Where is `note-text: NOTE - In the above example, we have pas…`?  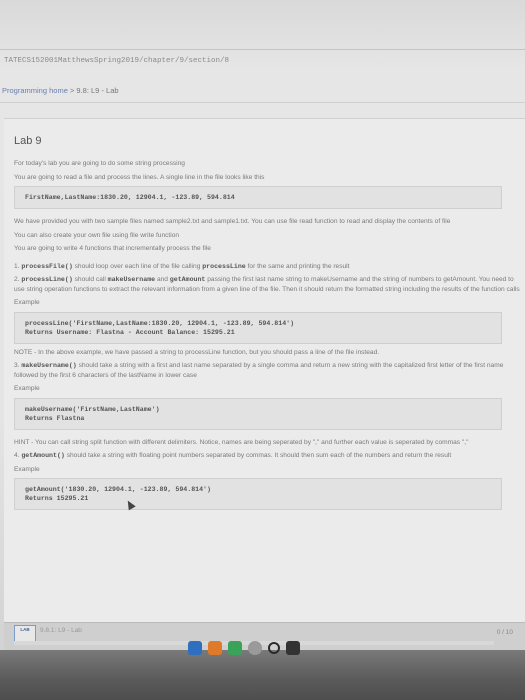
note-text: NOTE - In the above example, we have pas… is located at coordinates (197, 352).